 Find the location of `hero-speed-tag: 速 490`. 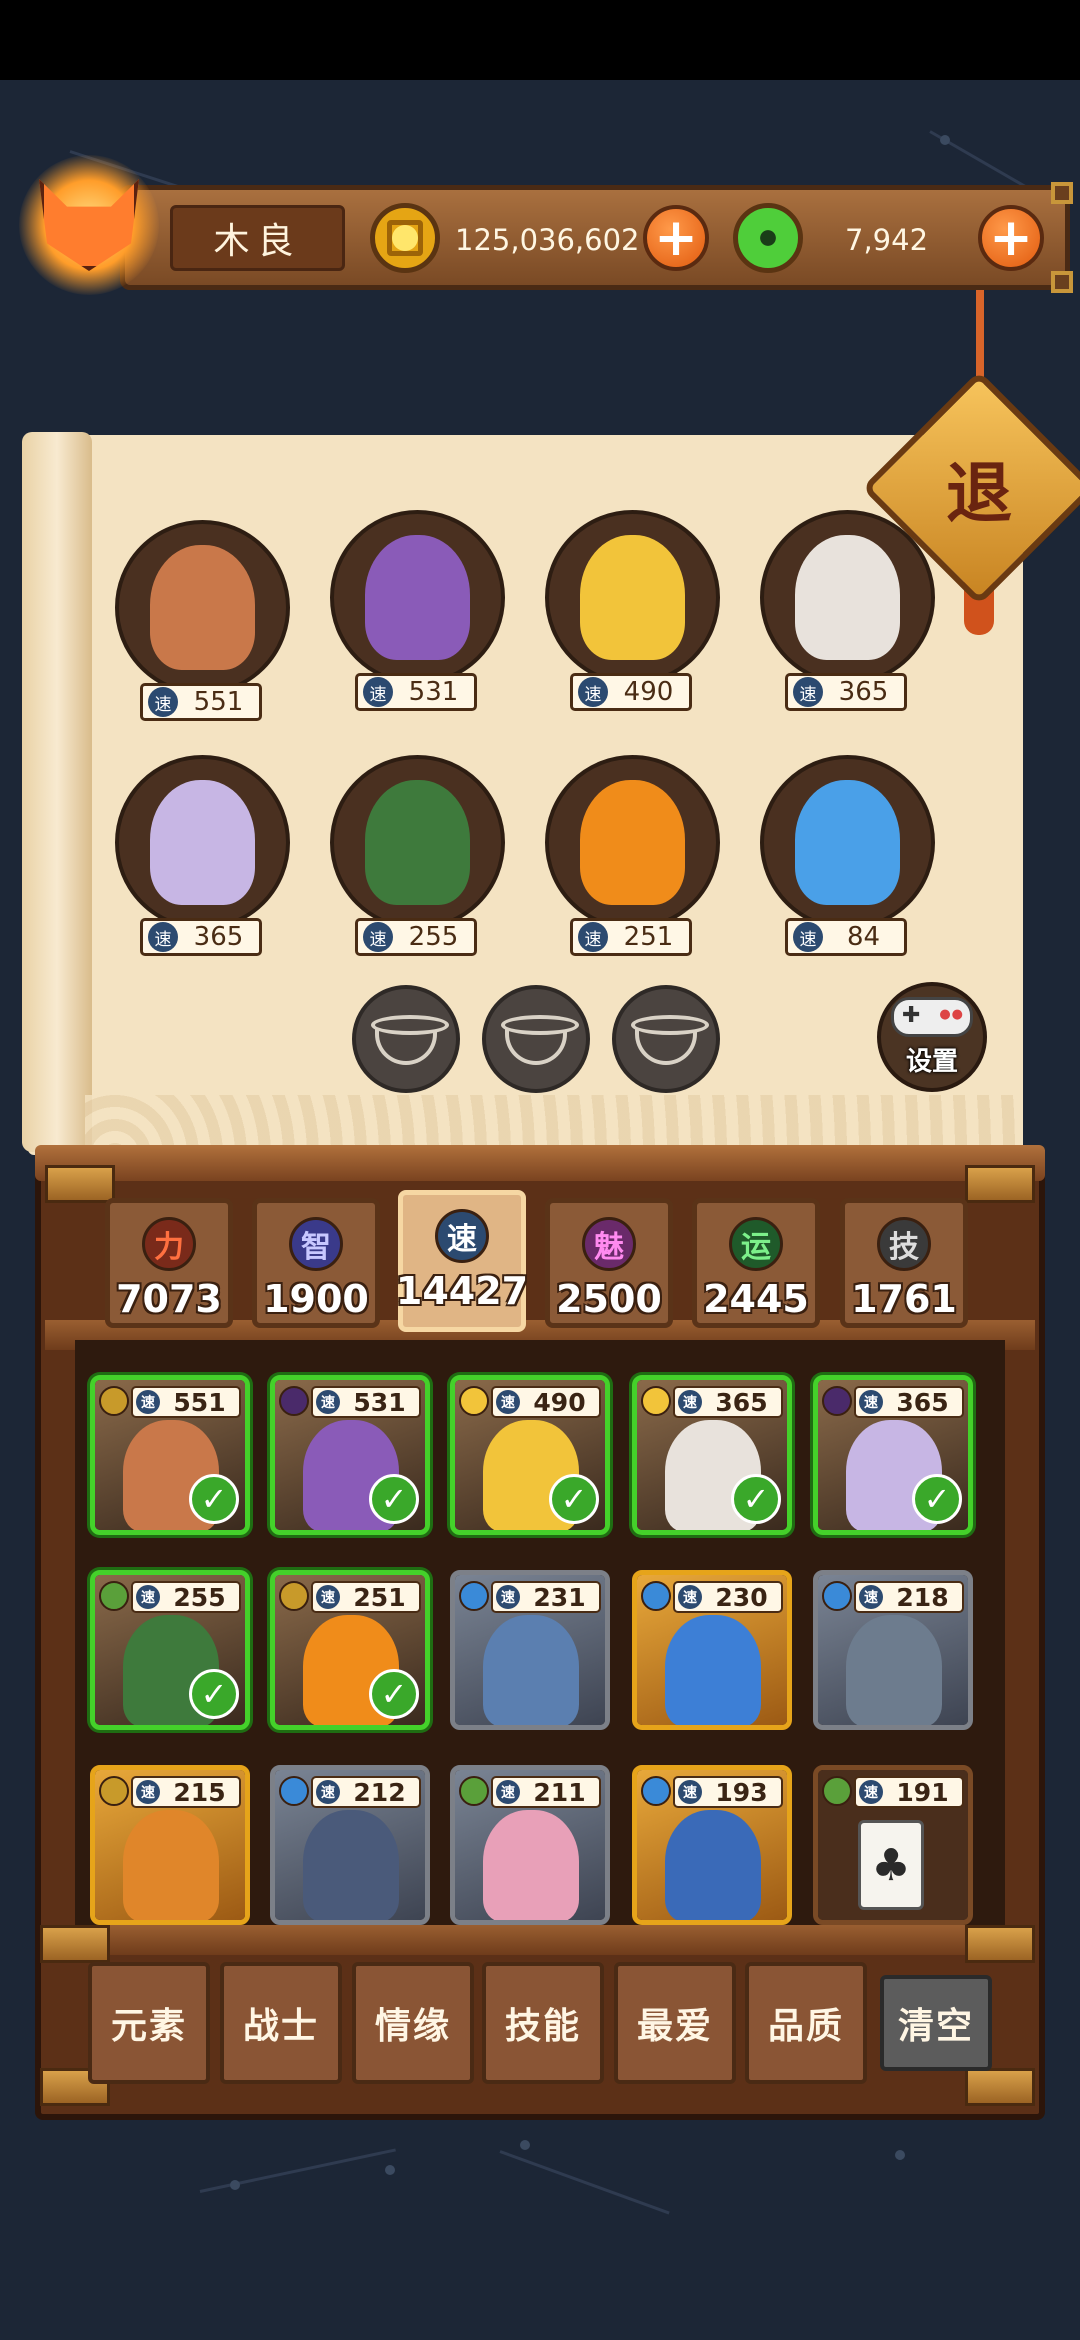

hero-speed-tag: 速 490 is located at coordinates (631, 692).